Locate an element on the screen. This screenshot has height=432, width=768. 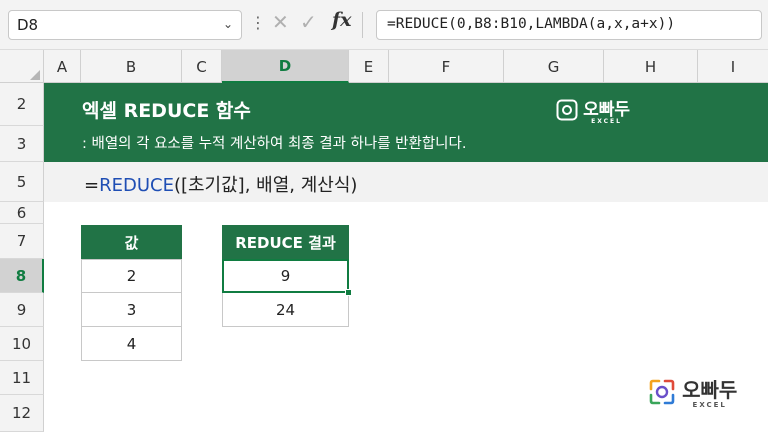
column-header-a: A is located at coordinates (62, 66).